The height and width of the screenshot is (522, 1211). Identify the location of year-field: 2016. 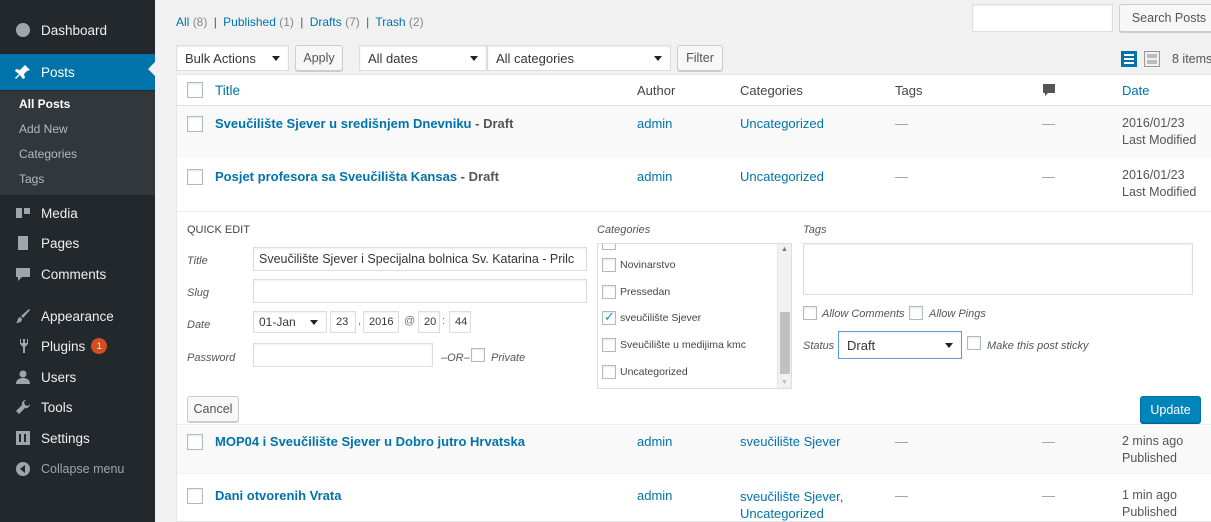
(381, 322).